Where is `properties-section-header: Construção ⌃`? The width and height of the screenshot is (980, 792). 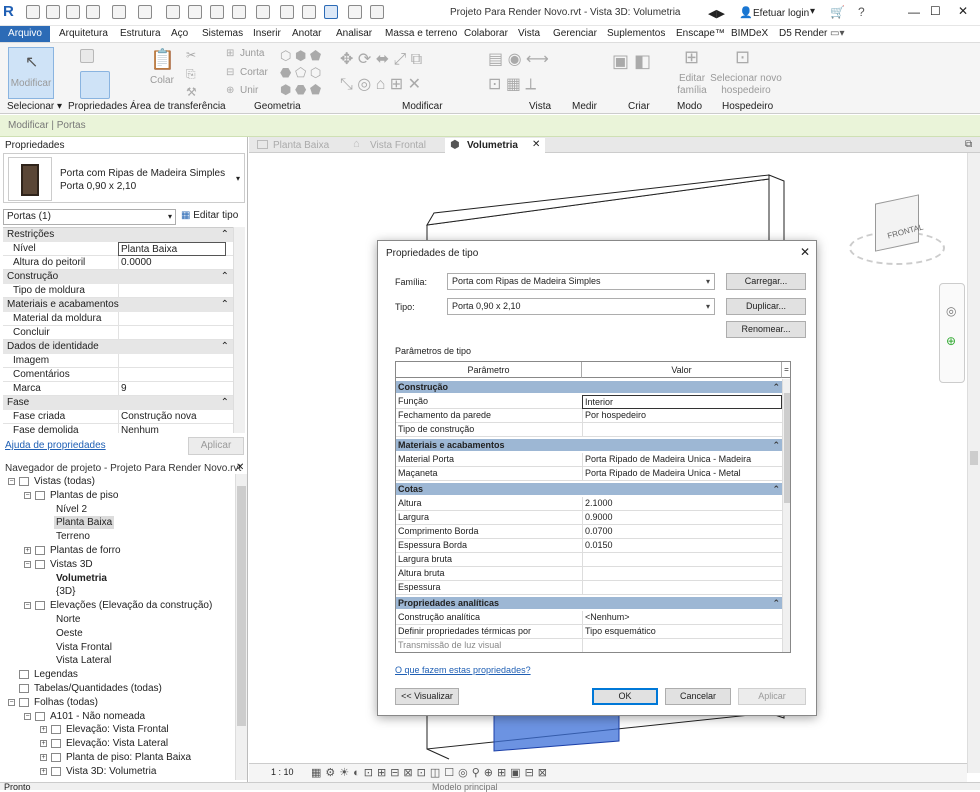
properties-section-header: Construção ⌃ is located at coordinates (118, 277).